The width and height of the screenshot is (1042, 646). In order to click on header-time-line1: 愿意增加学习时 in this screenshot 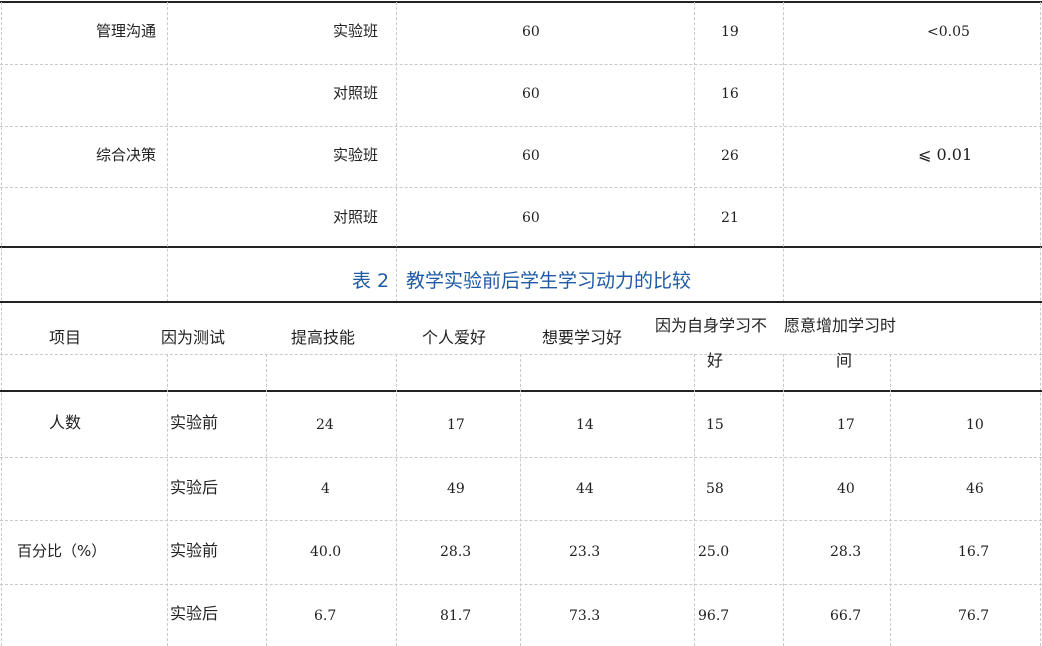, I will do `click(840, 325)`.